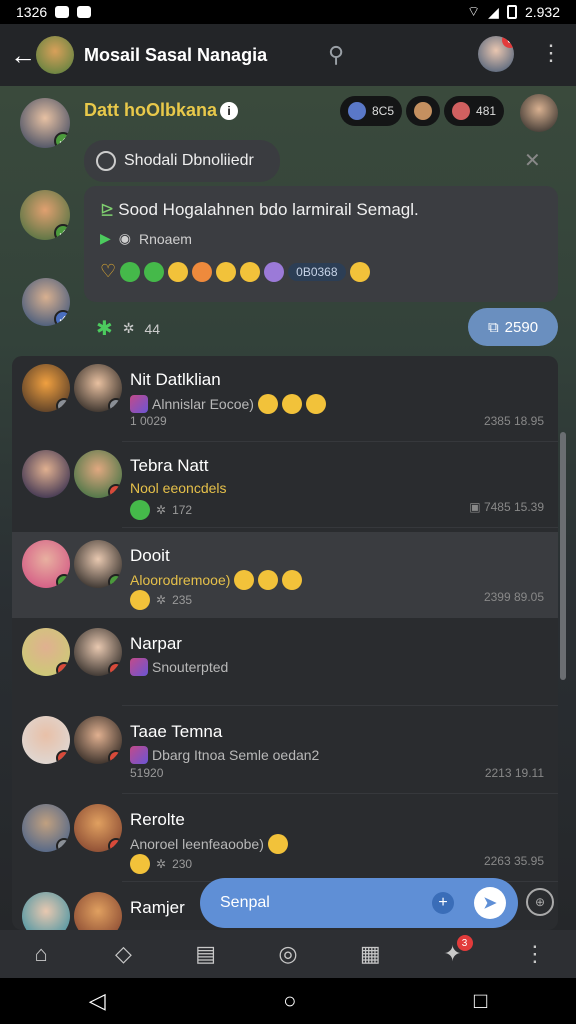  I want to click on avatar, so click(46, 911).